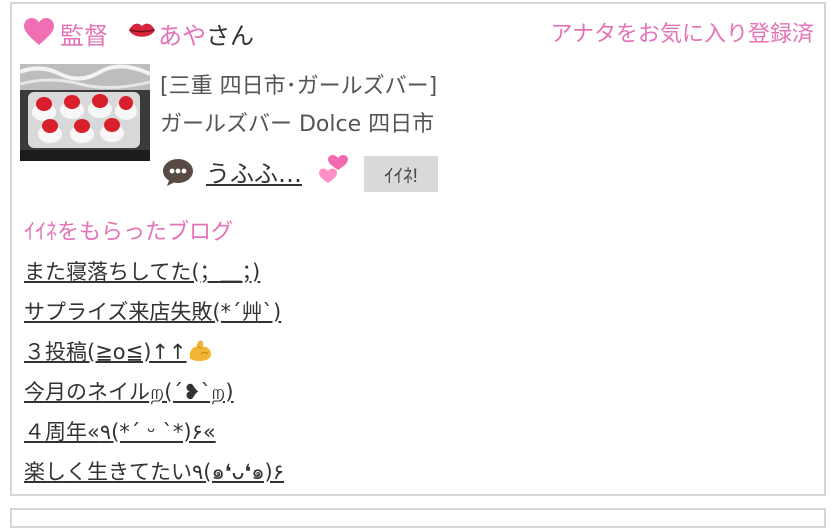 The width and height of the screenshot is (840, 528). I want to click on section-title: ｲｲﾈをもらったブログ, so click(129, 232).